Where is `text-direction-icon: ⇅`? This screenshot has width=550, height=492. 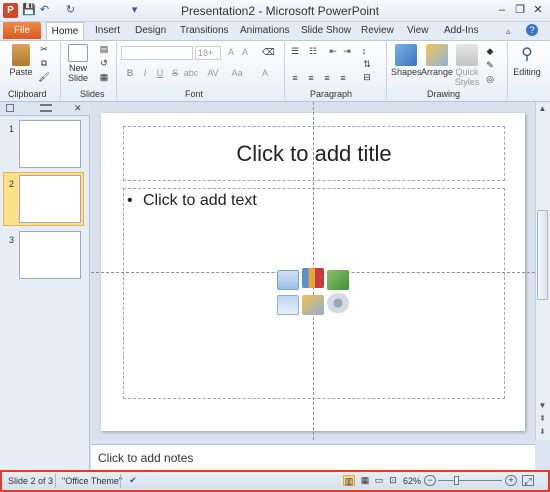 text-direction-icon: ⇅ is located at coordinates (367, 64).